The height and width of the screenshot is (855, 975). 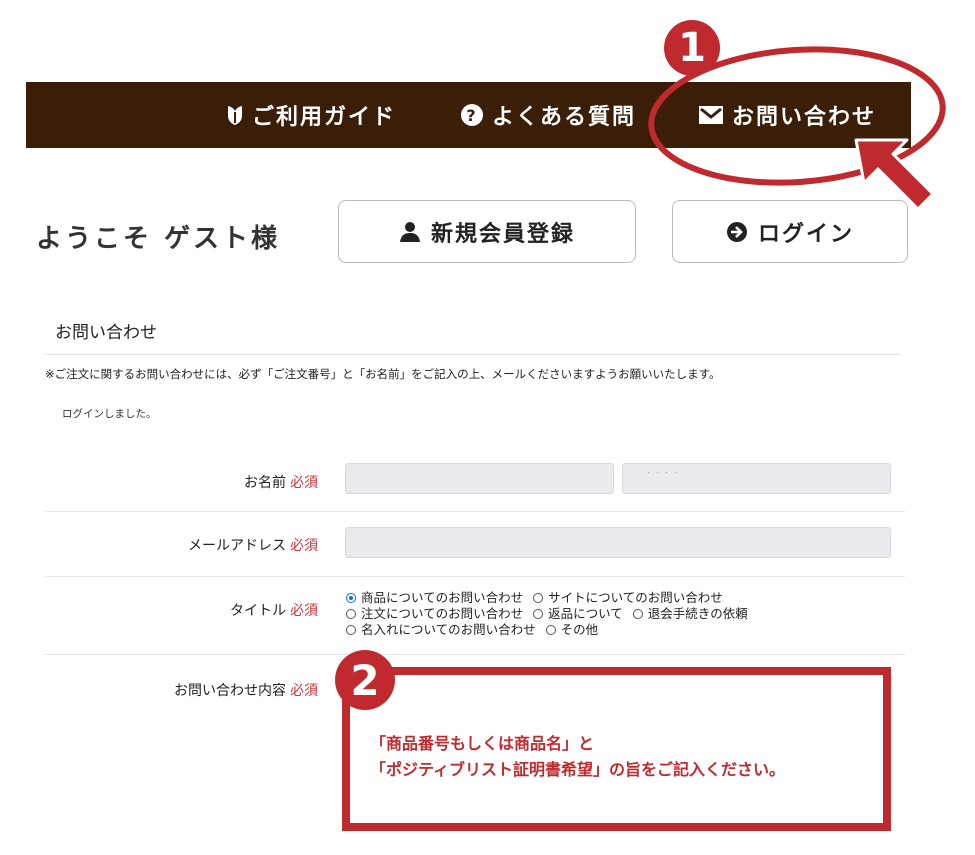 I want to click on nav-contact-link: お問い合わせ, so click(x=787, y=115).